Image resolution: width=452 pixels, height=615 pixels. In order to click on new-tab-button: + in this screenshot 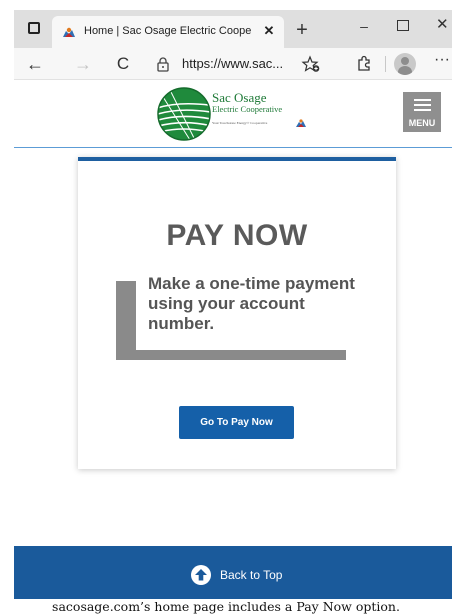, I will do `click(302, 31)`.